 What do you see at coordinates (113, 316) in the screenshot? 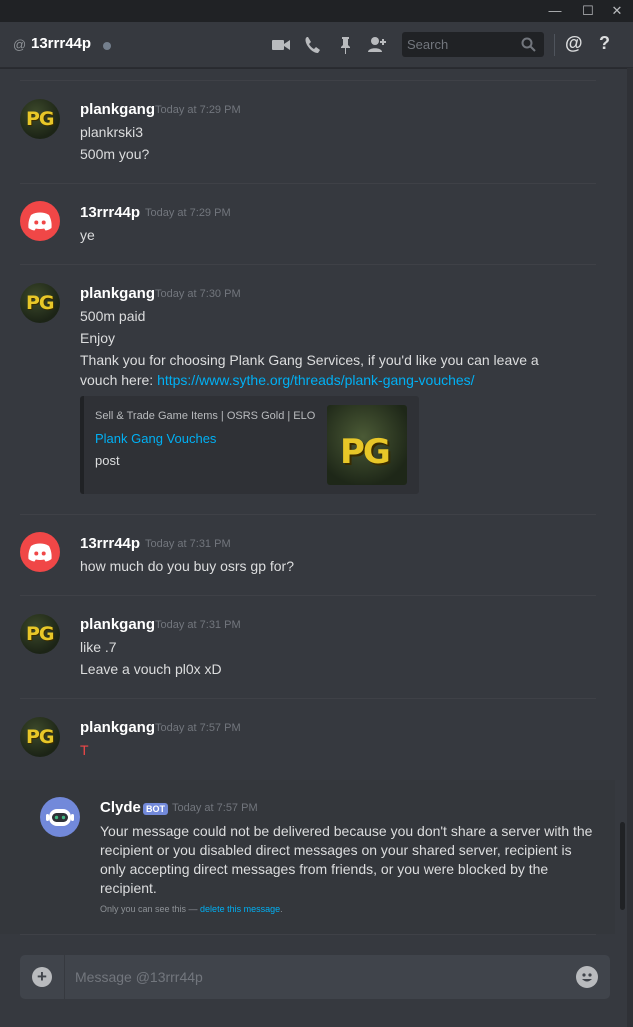
I see `message-text: 500m paid` at bounding box center [113, 316].